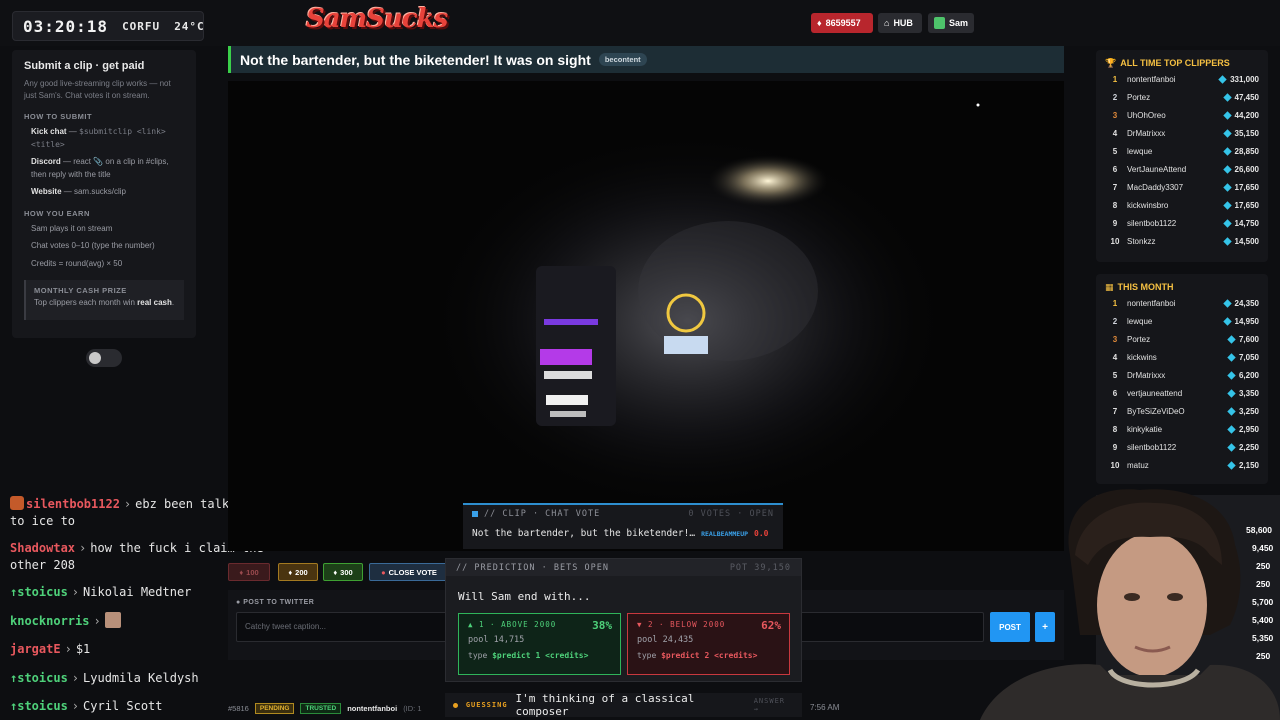 The width and height of the screenshot is (1280, 720). I want to click on leaderboard-name: matuz, so click(1138, 465).